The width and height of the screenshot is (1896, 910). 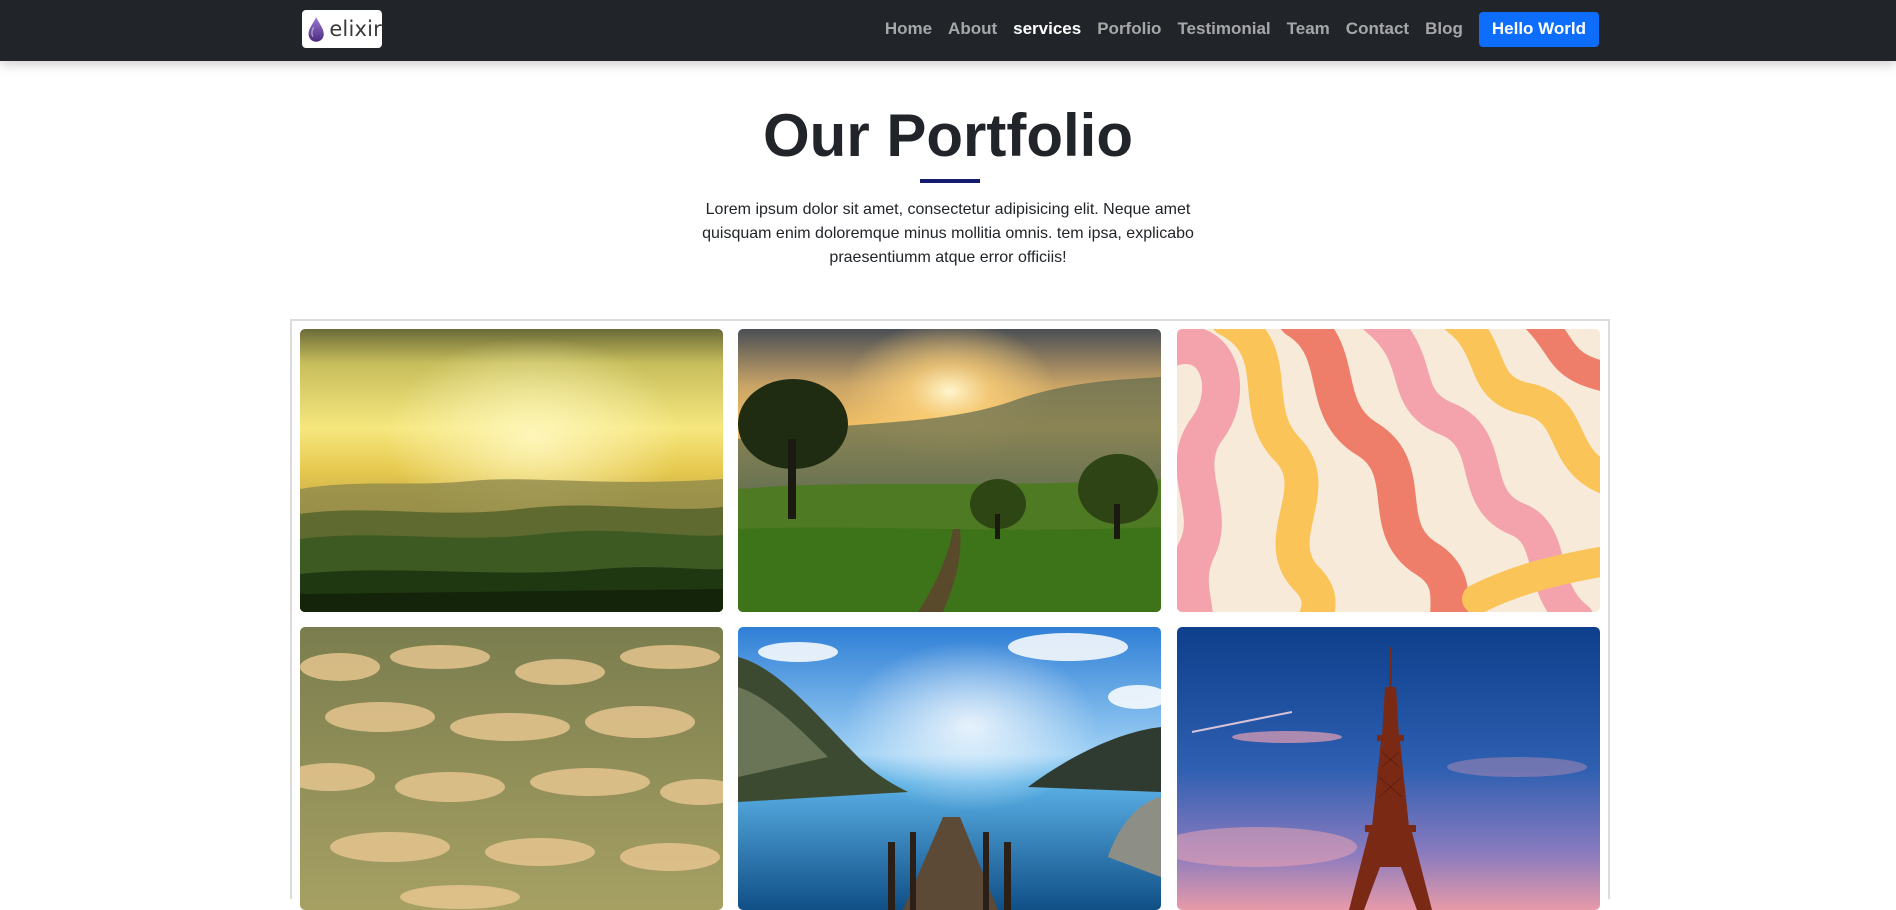 I want to click on sunrise-meadow-image, so click(x=949, y=470).